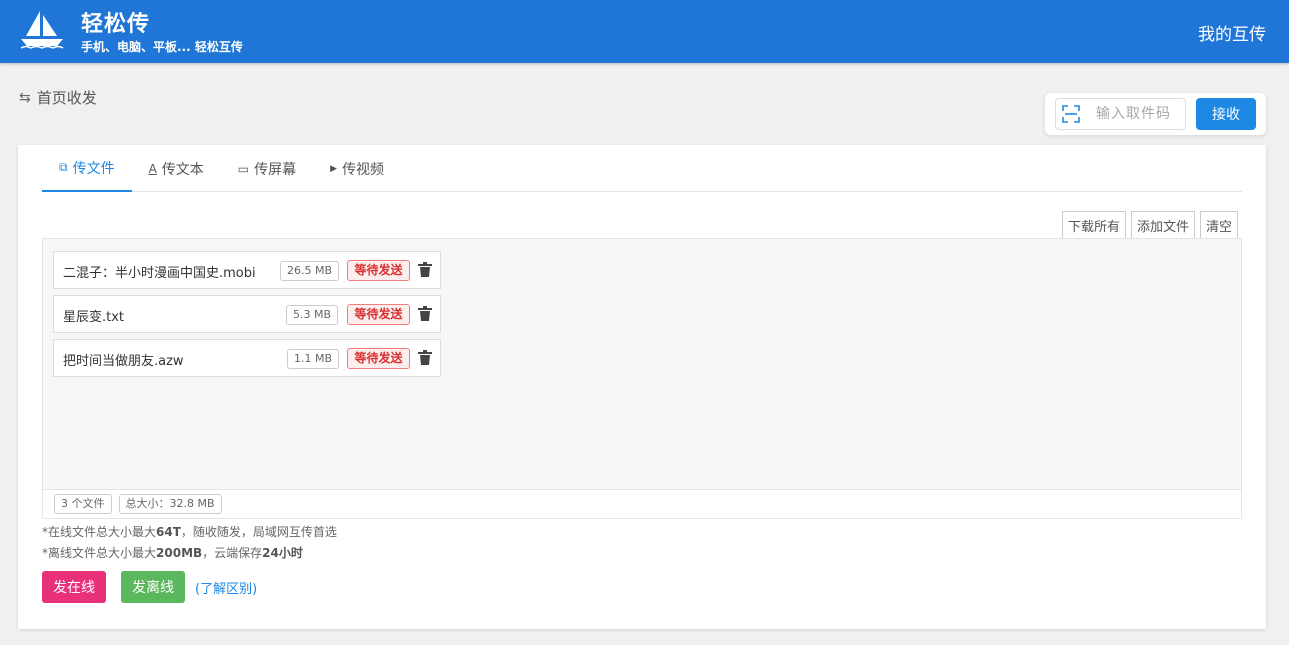  I want to click on file-item: 二混子：半小时漫画中国史.mobi 26.5 MB 等待发送, so click(247, 270).